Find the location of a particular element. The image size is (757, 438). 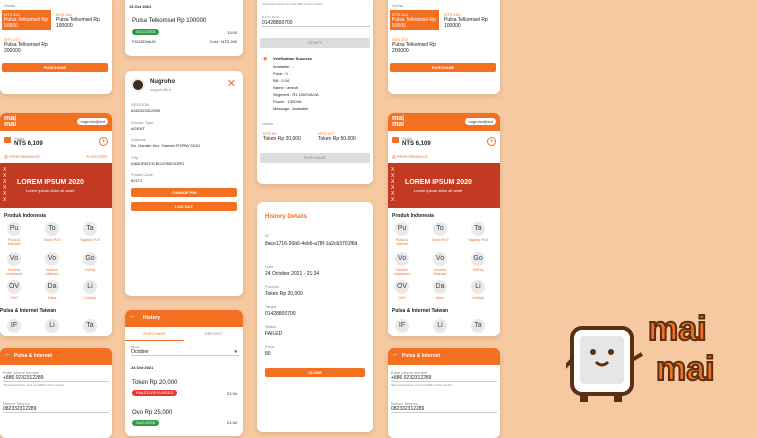

details-id: 8ace1716-26b6-4eb6-a78f-1a2cb3701f6d is located at coordinates (311, 244).